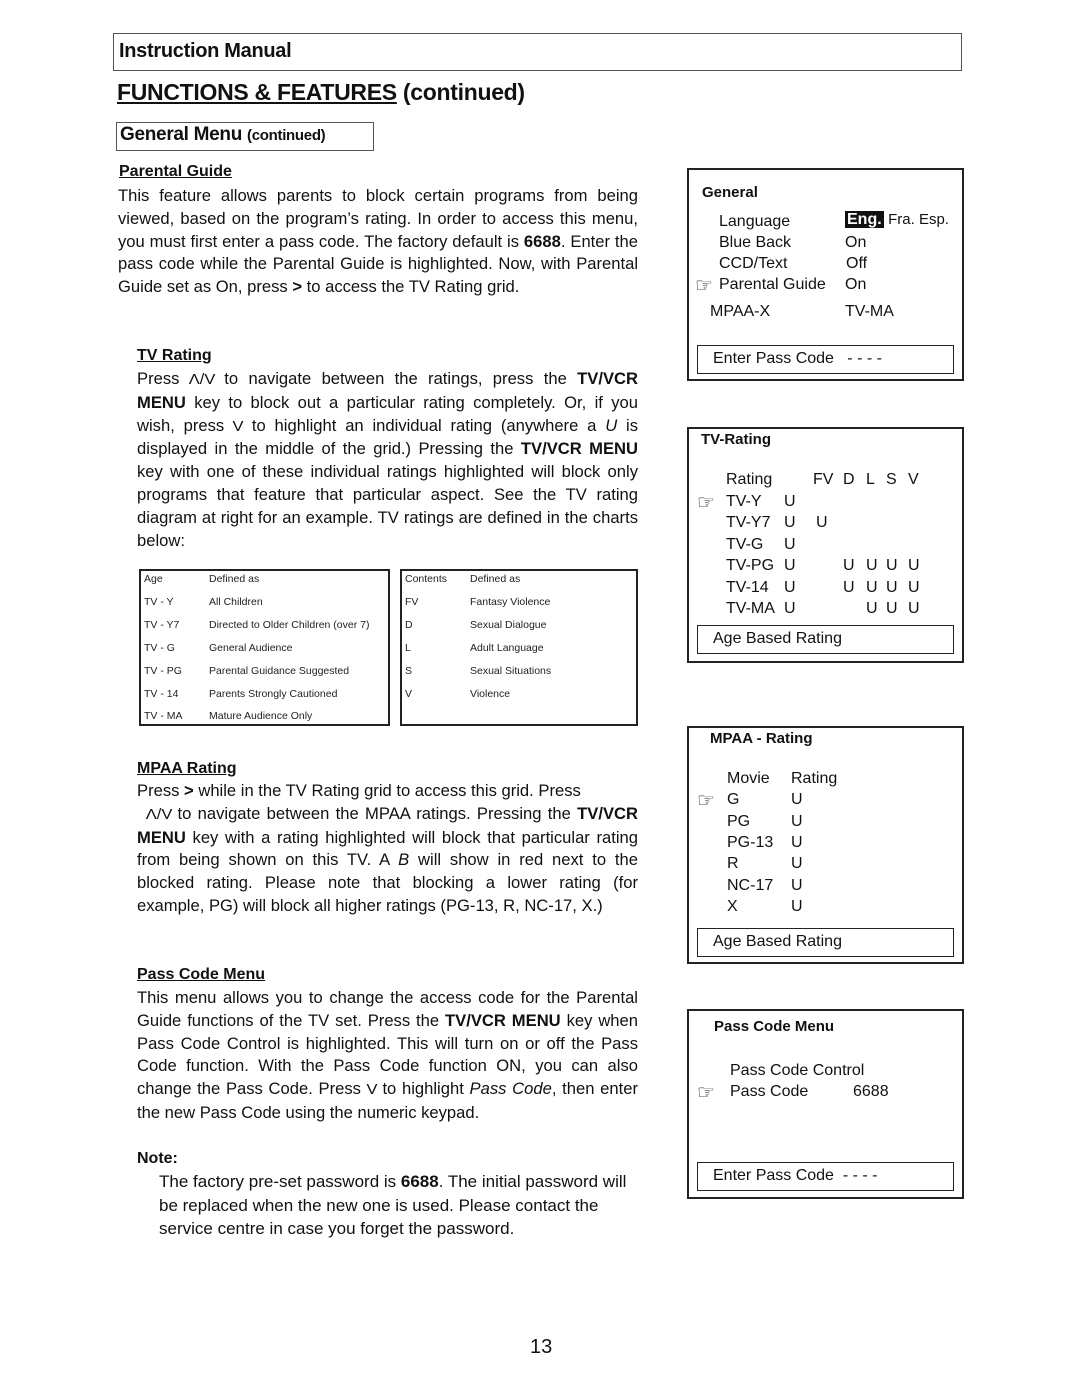 This screenshot has height=1397, width=1080. I want to click on rating-row-label: TV-Y7, so click(748, 523).